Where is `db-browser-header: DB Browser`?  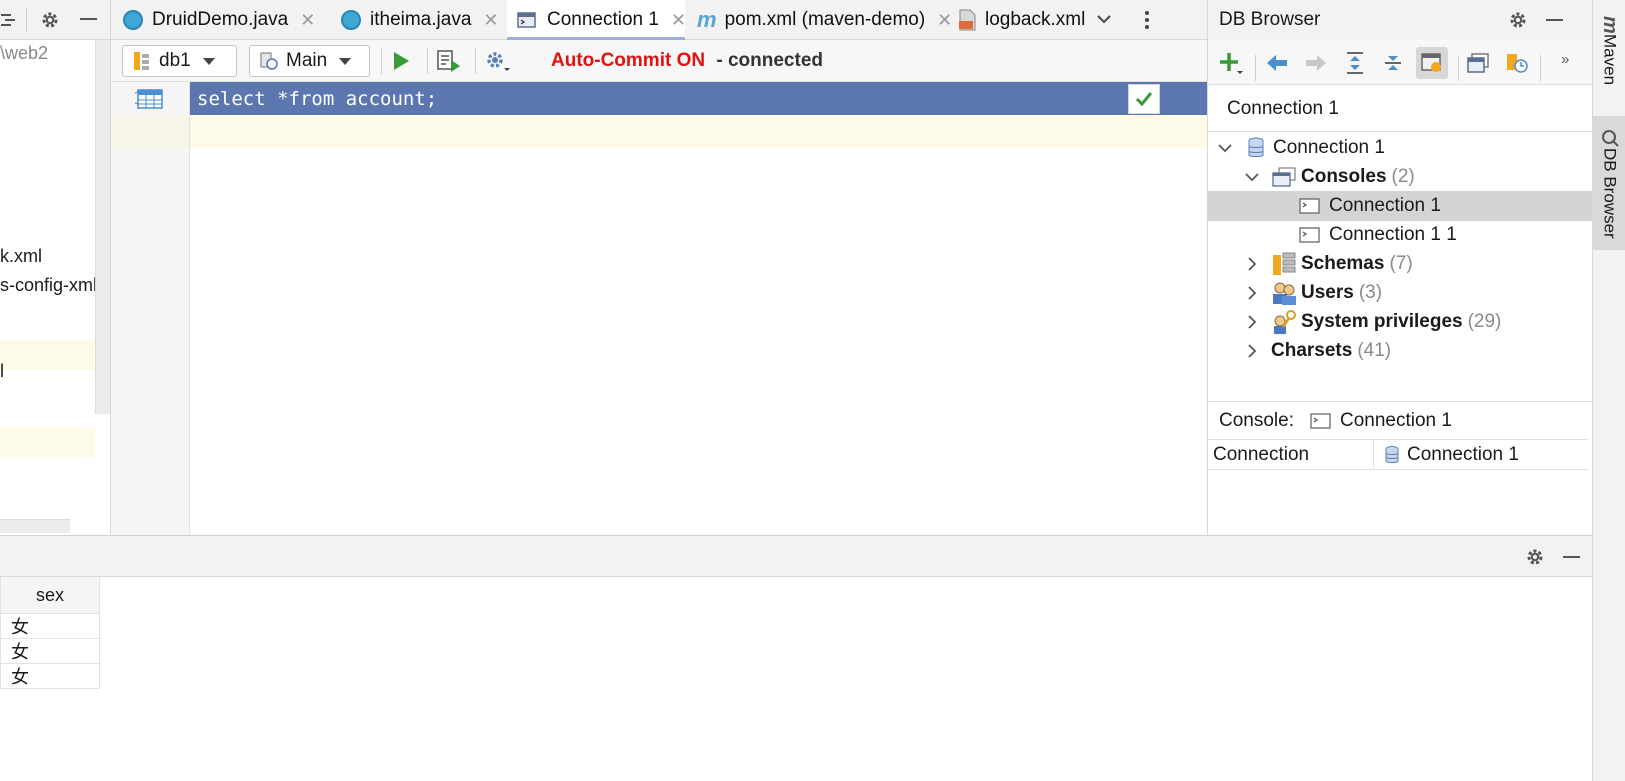 db-browser-header: DB Browser is located at coordinates (1400, 20).